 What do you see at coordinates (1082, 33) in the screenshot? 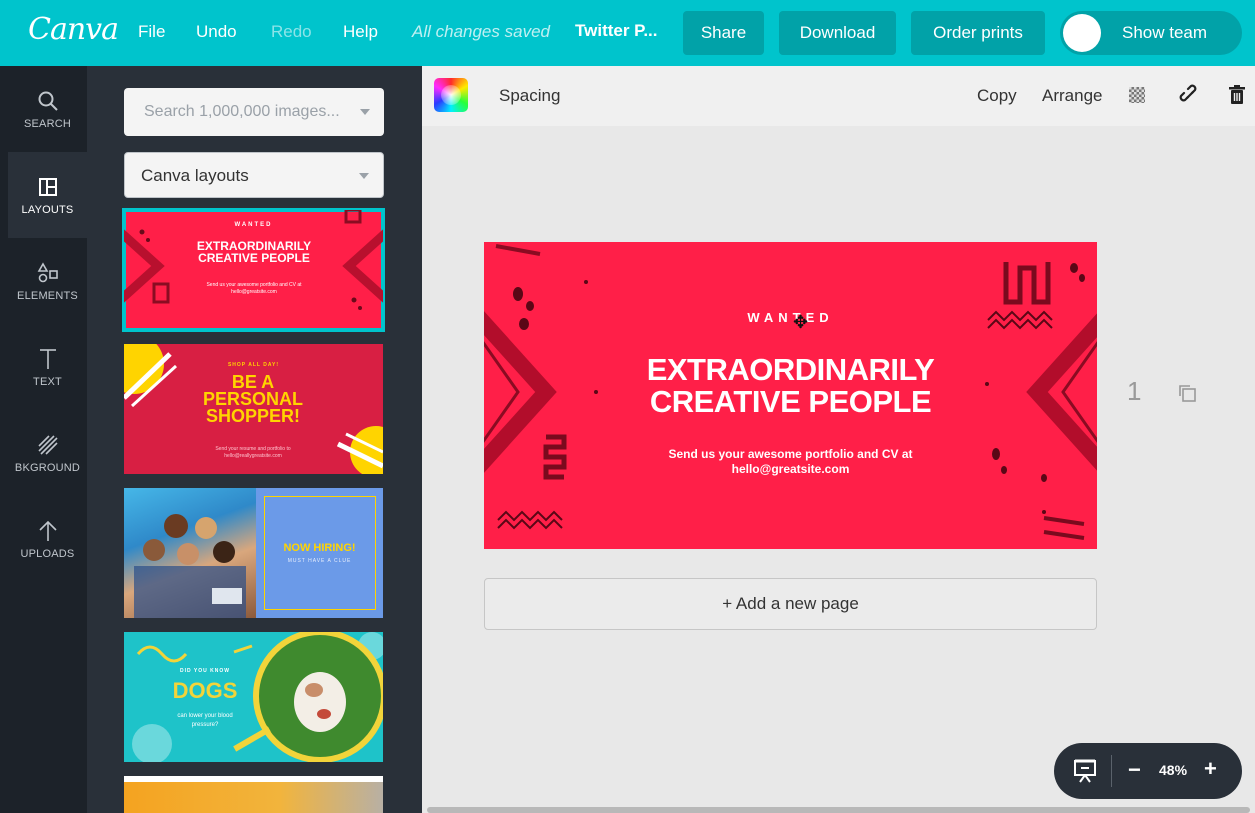
I see `team-avatar` at bounding box center [1082, 33].